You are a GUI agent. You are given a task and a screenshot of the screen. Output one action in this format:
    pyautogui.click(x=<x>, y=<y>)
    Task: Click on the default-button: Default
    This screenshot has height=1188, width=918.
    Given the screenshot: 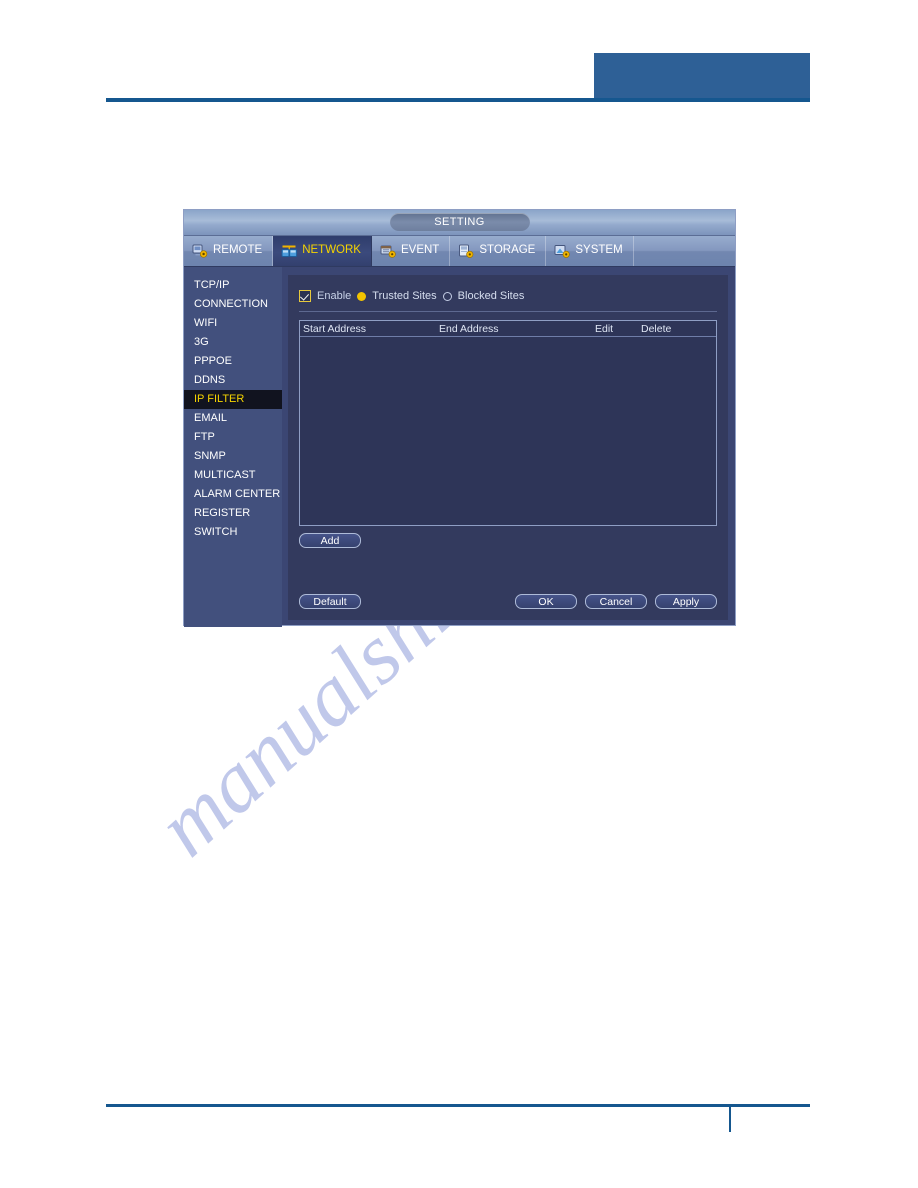 What is the action you would take?
    pyautogui.click(x=330, y=601)
    